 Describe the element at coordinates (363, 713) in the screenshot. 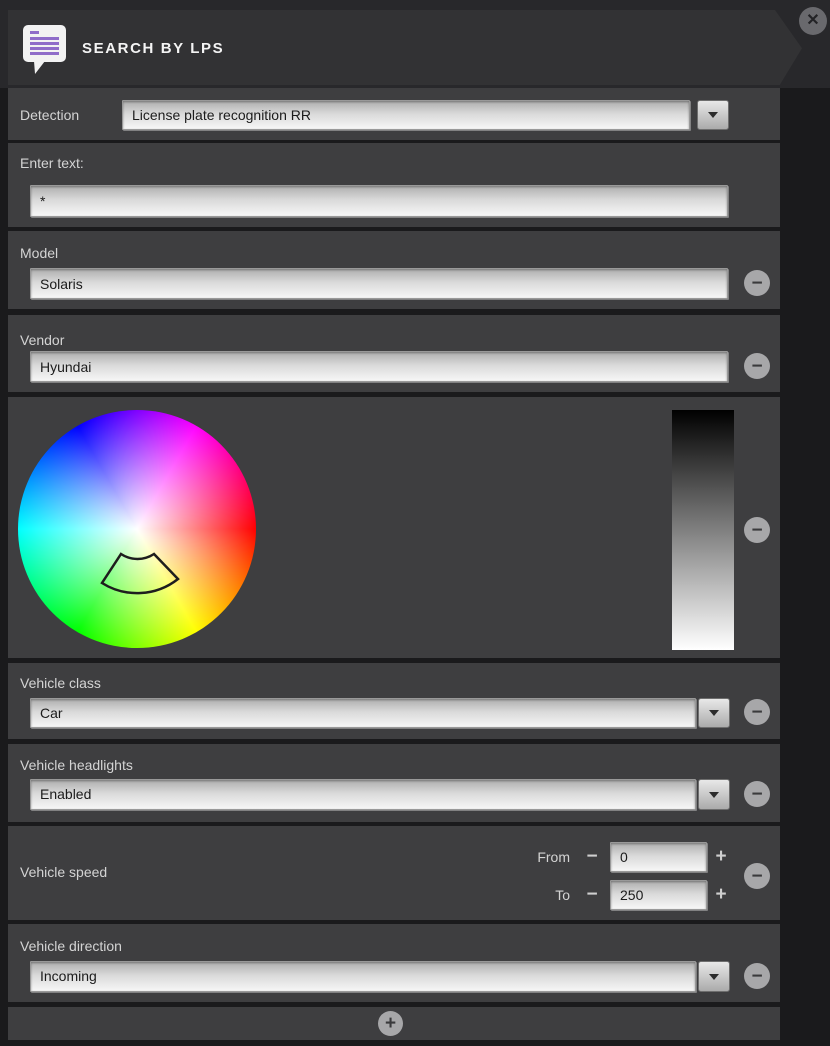

I see `vehicle-class-combobox: Car` at that location.